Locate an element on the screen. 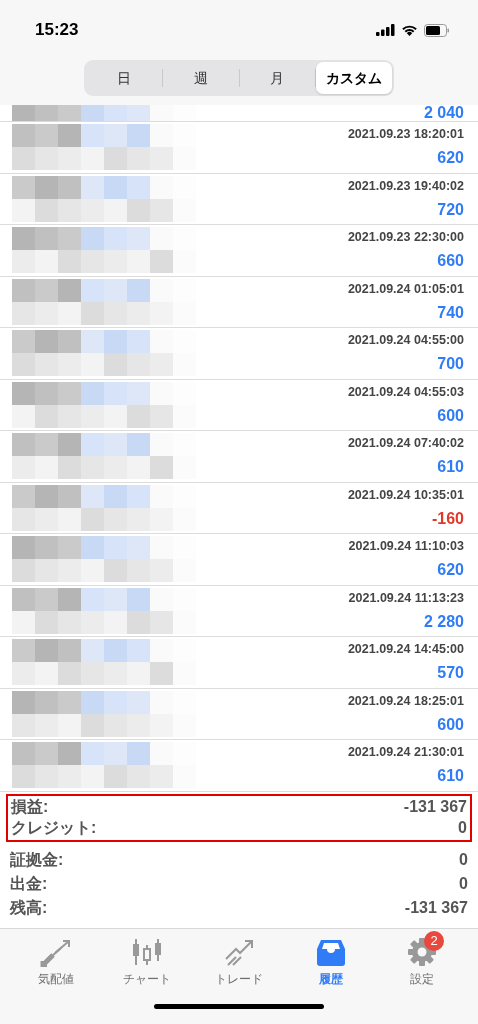 This screenshot has width=478, height=1024. tab-bar-item: トレード is located at coordinates (239, 961).